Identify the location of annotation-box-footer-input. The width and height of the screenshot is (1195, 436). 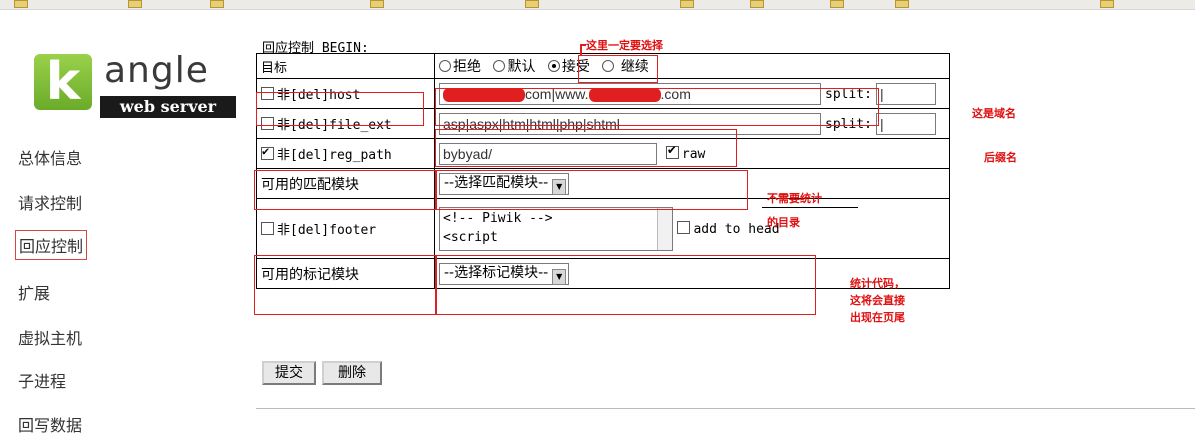
(626, 285).